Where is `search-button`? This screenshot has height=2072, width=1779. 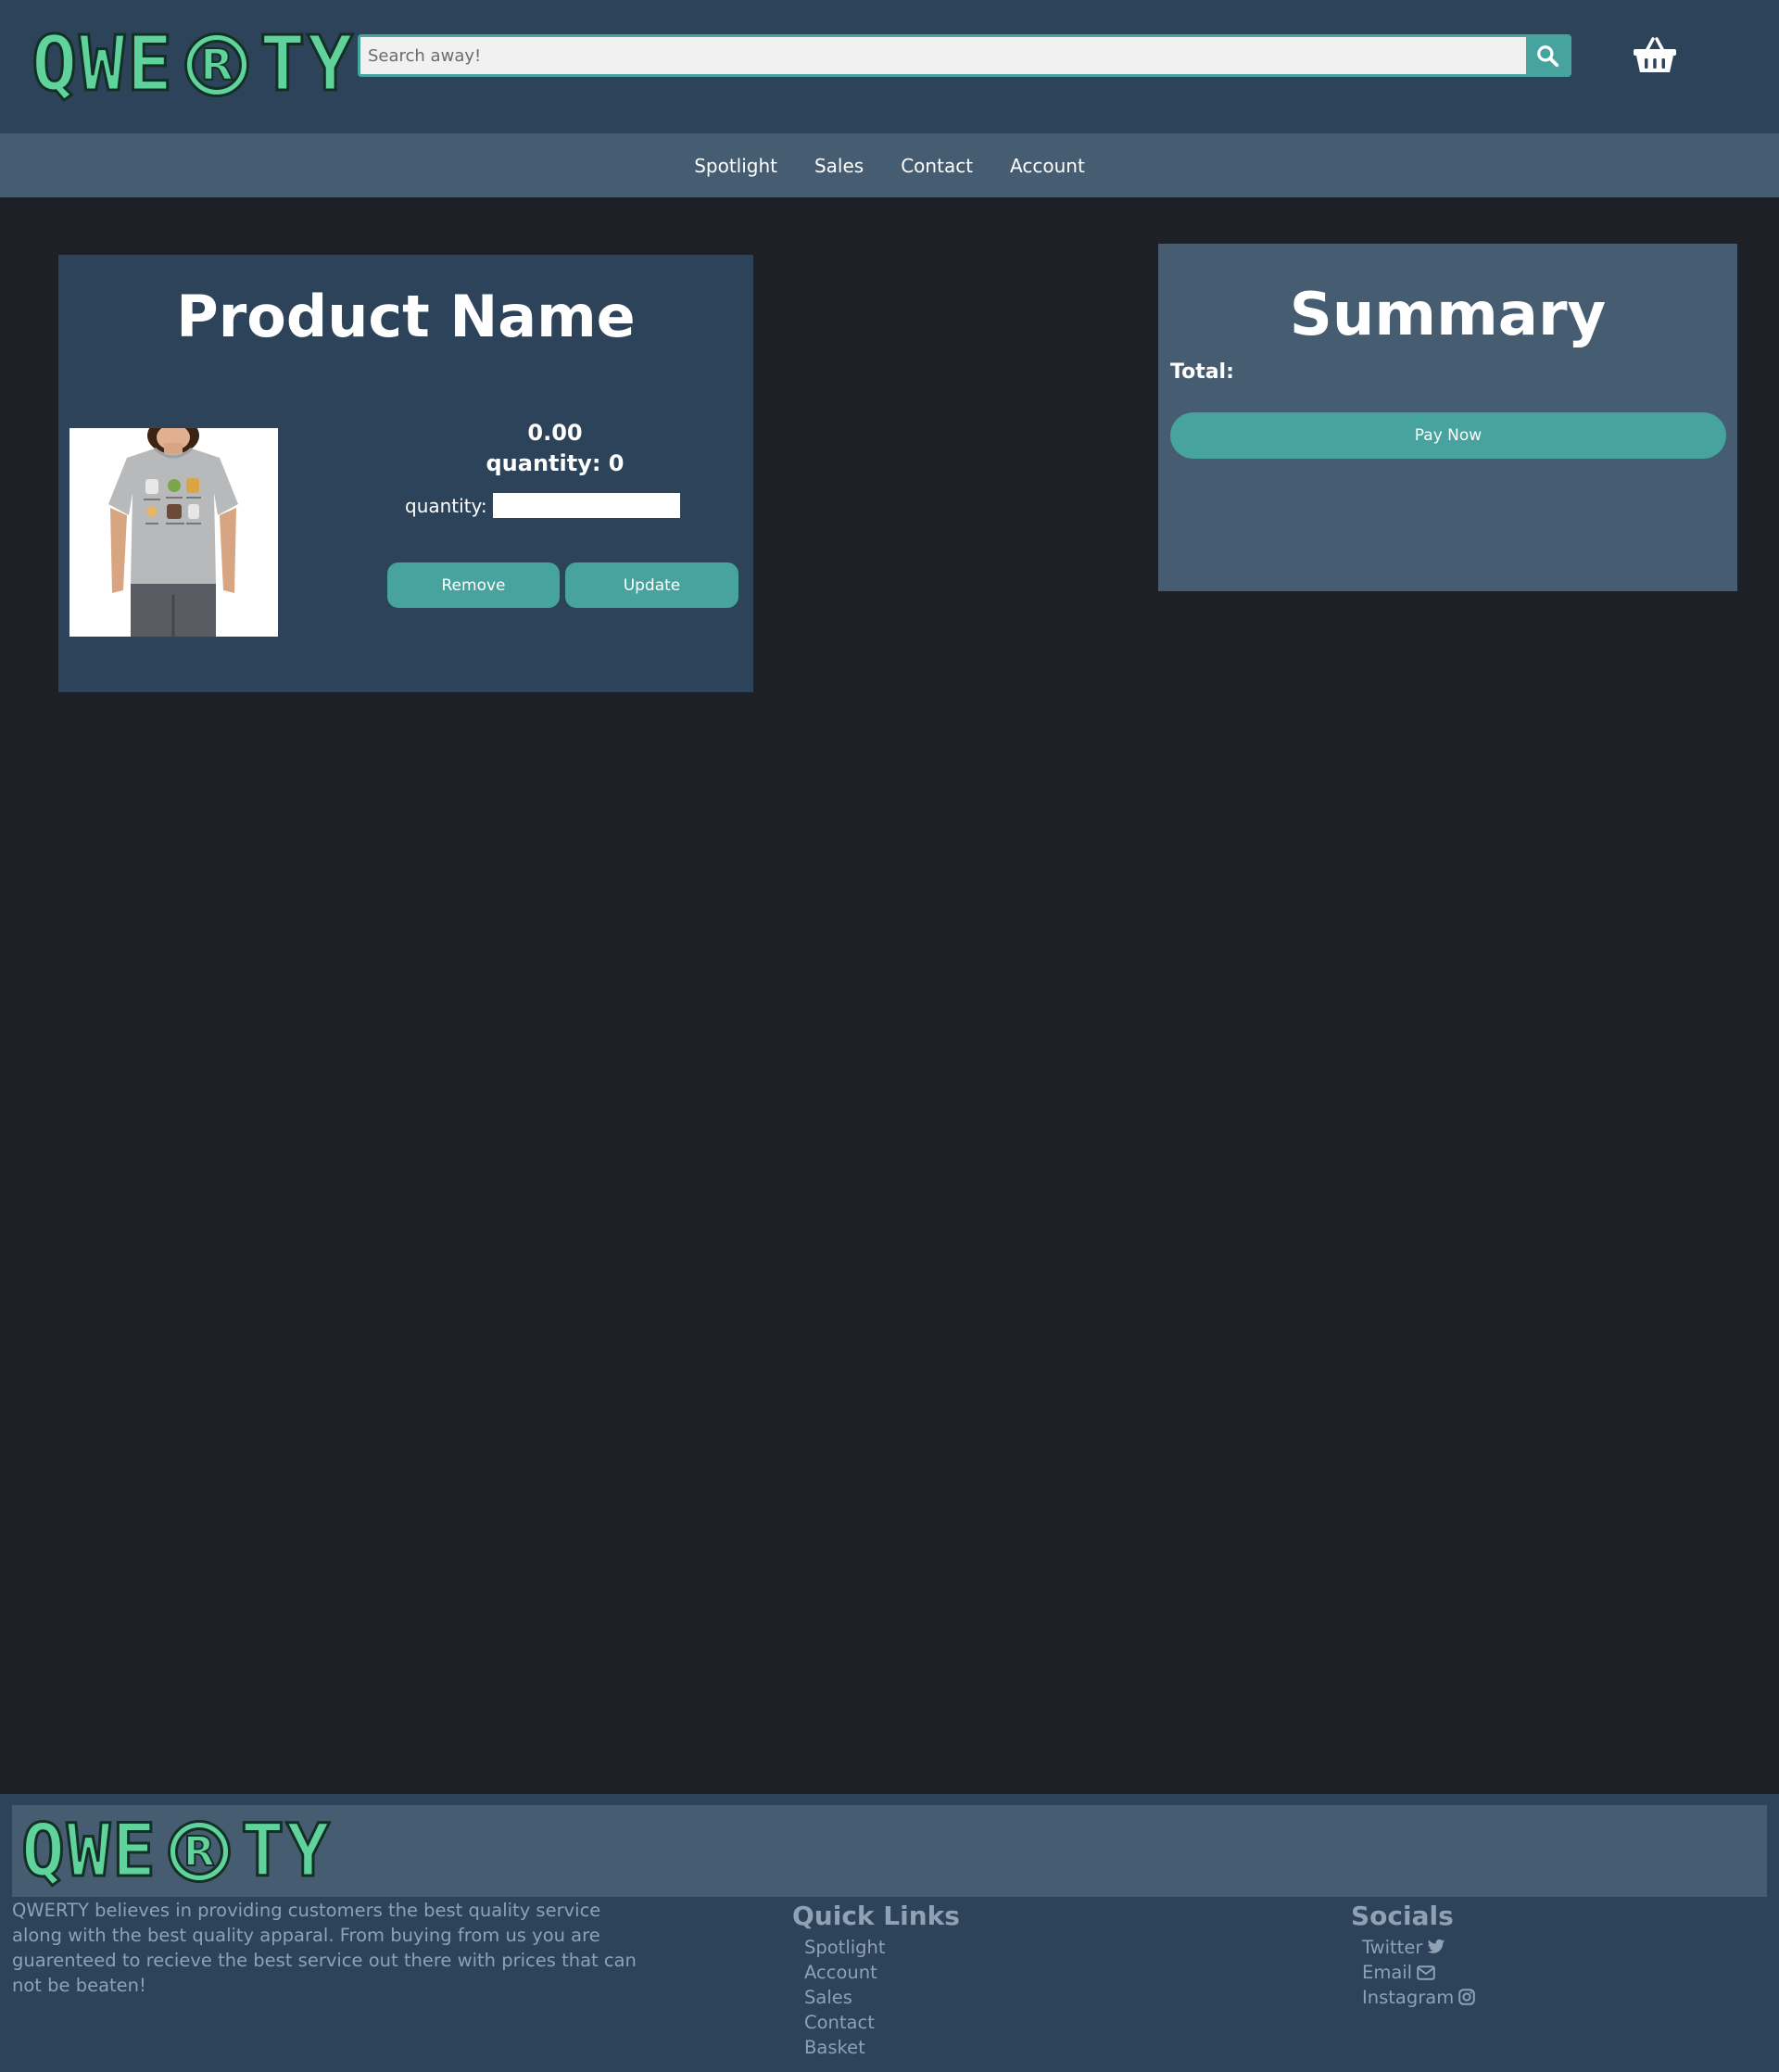
search-button is located at coordinates (1547, 55).